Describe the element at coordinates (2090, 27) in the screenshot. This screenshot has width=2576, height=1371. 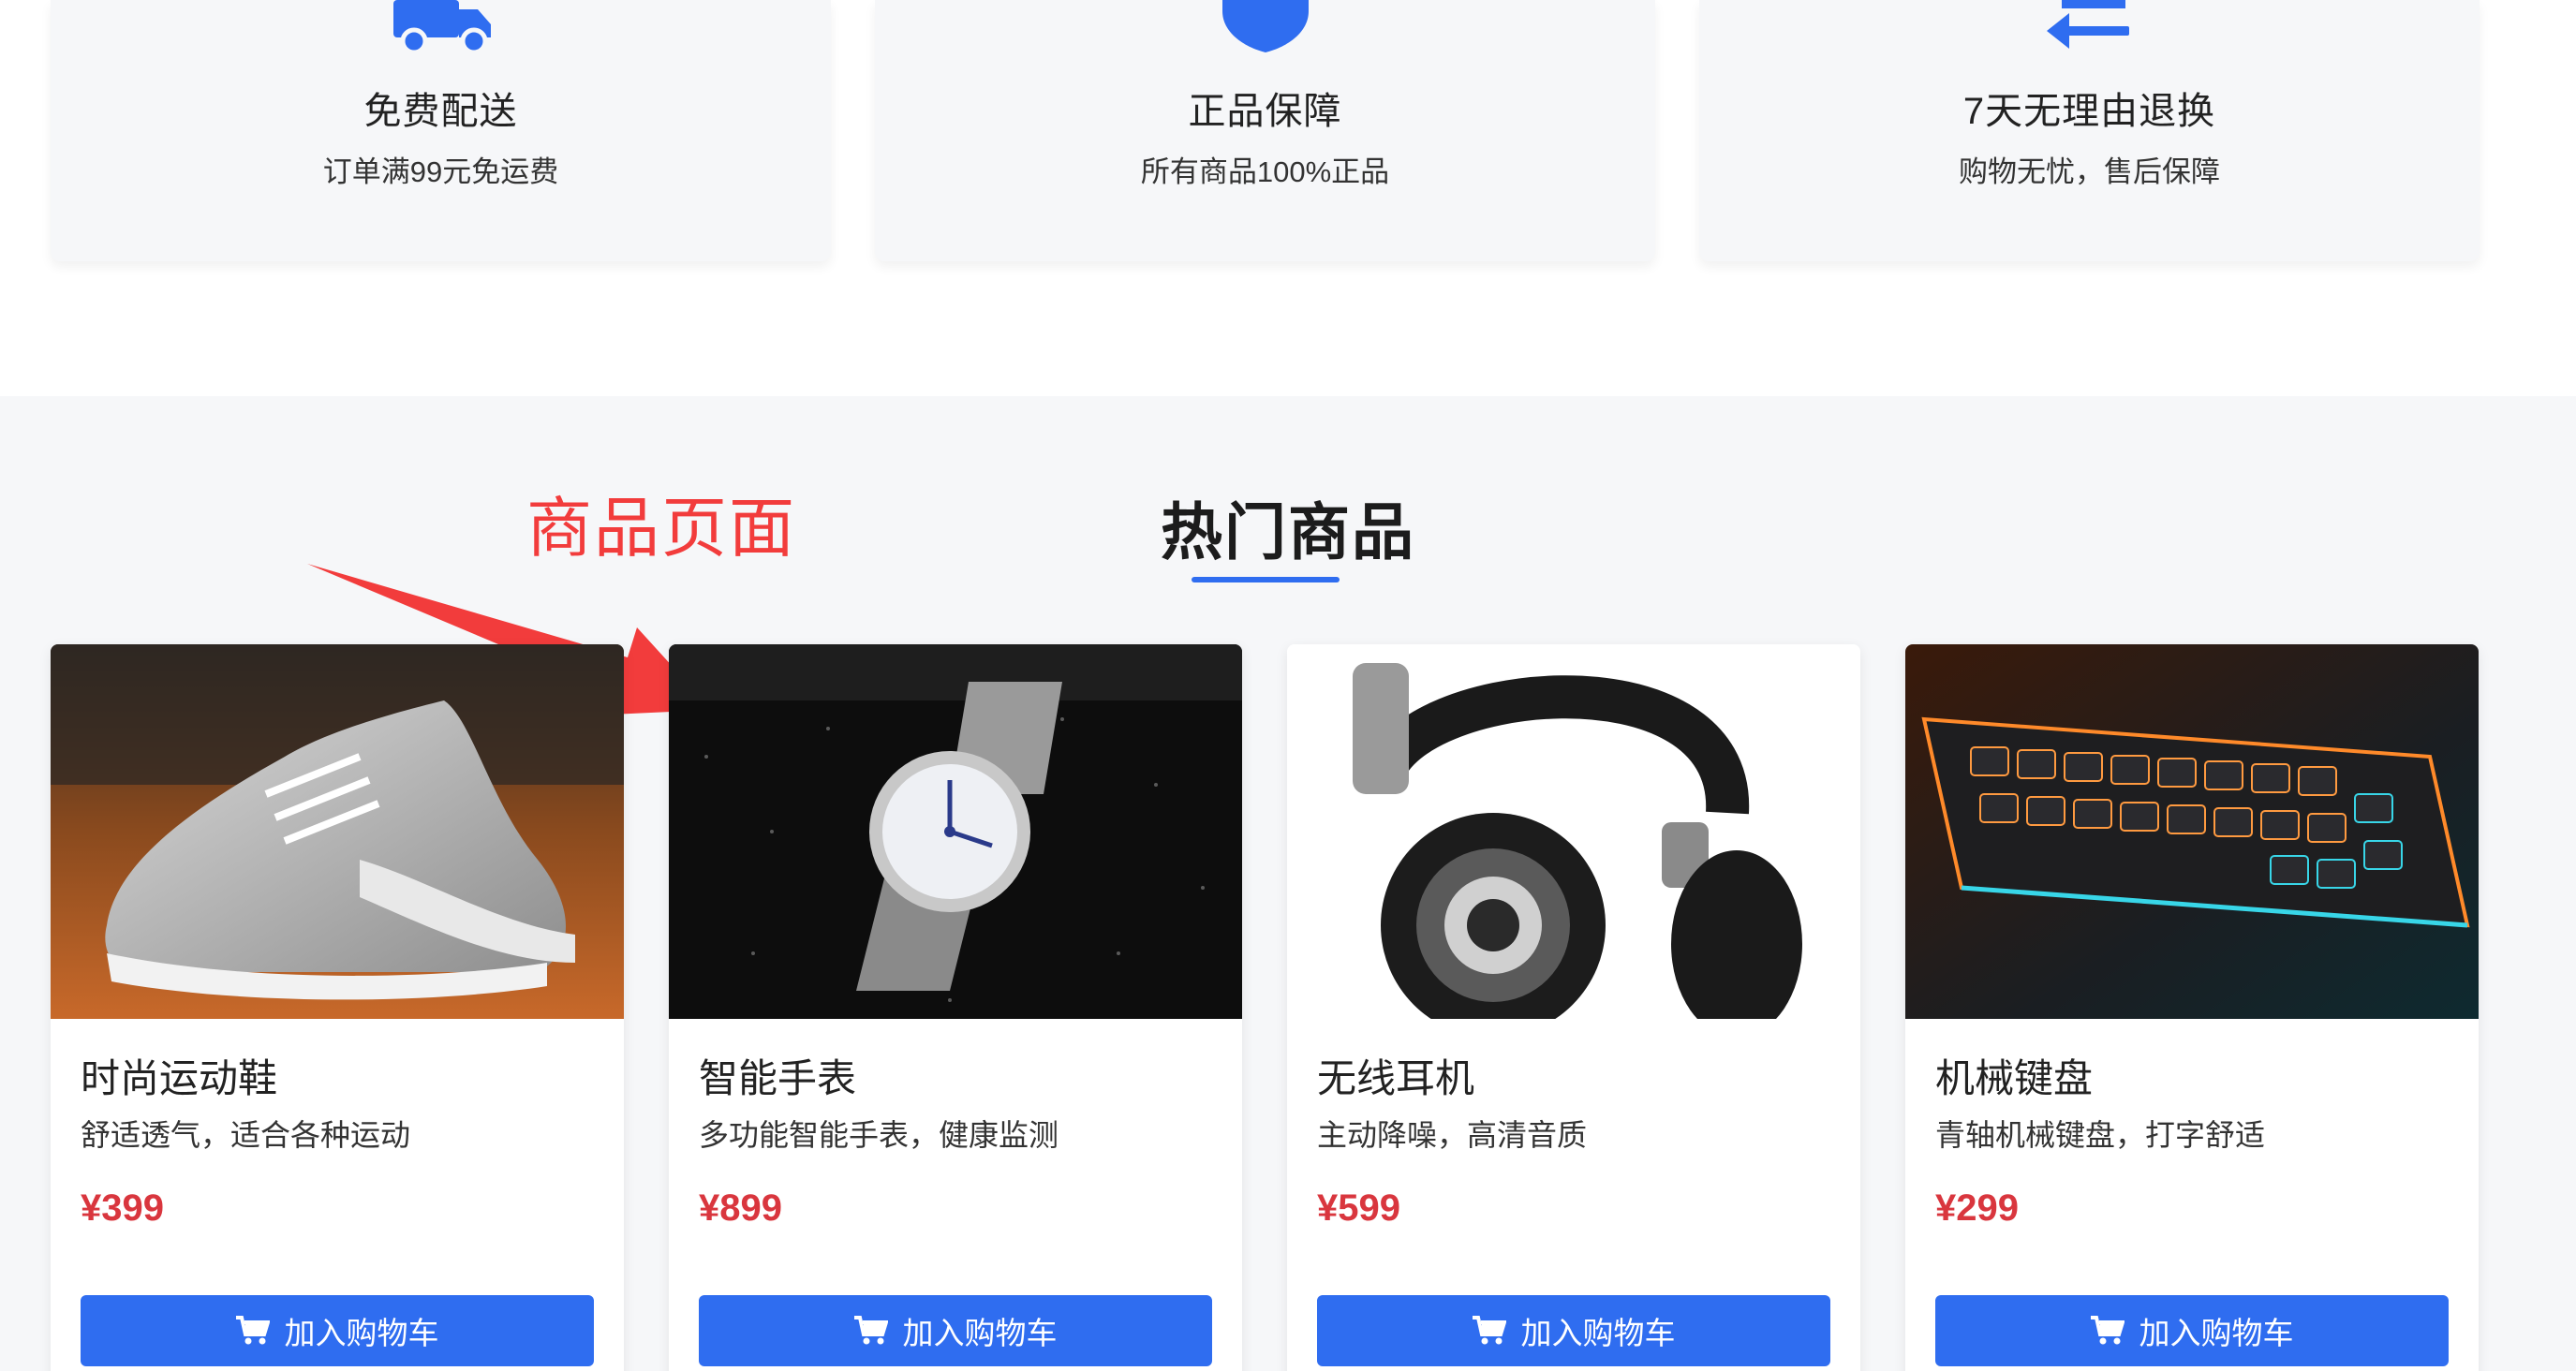
I see `exchange-arrows-icon` at that location.